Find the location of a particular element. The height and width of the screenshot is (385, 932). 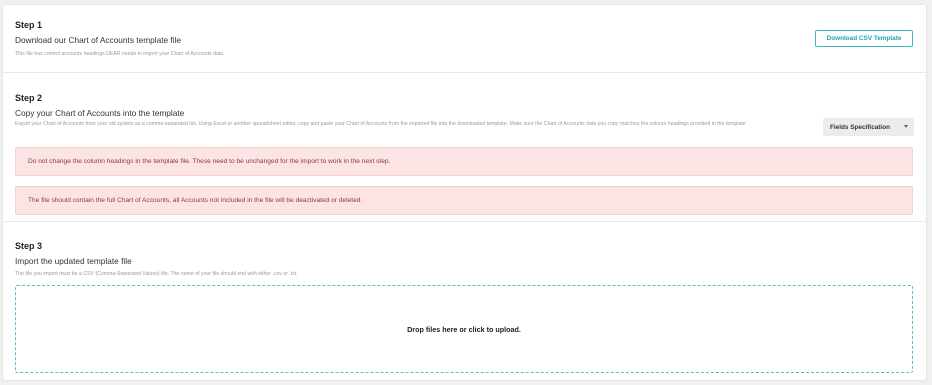

download-csv-template-button: Download CSV Template is located at coordinates (864, 38).